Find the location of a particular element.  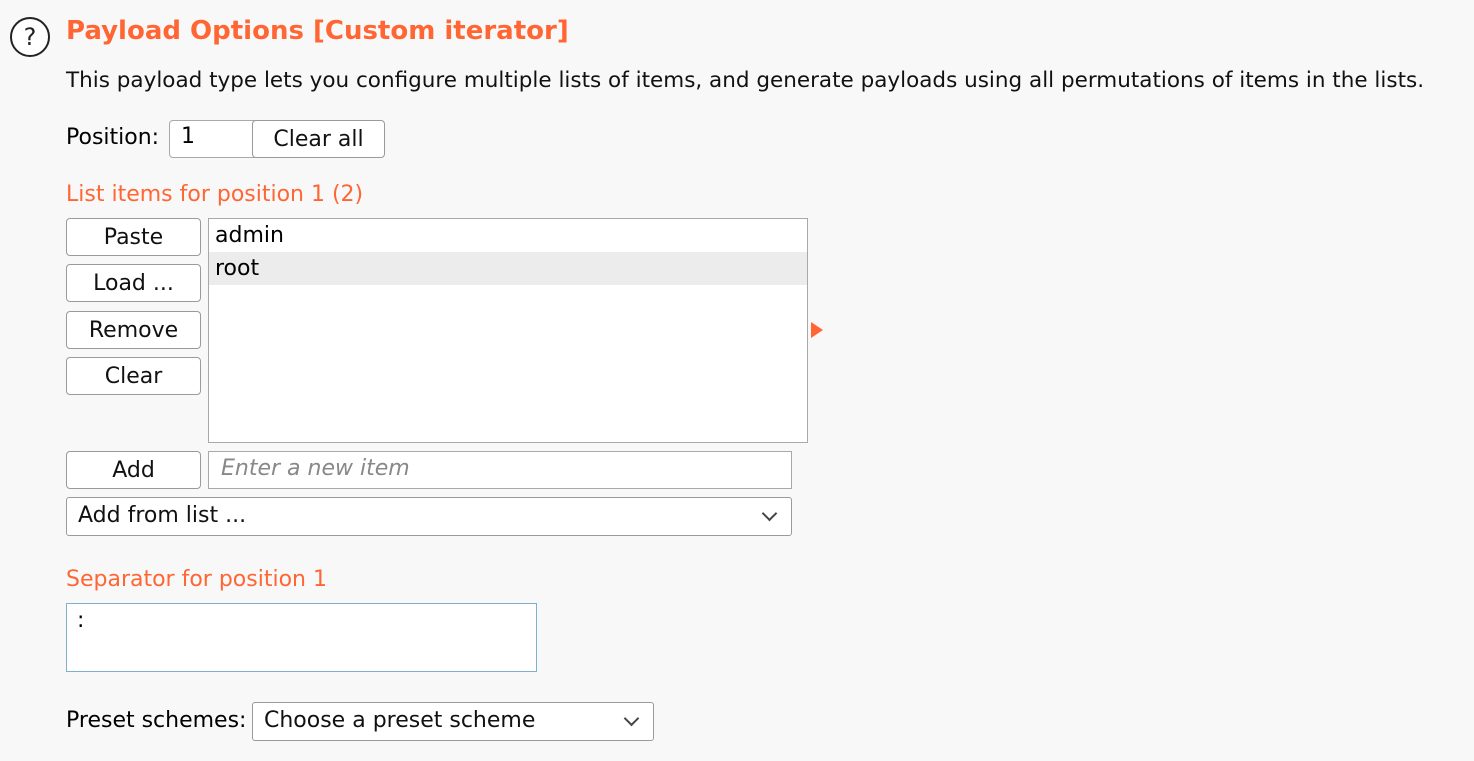

preset-schemes-dropdown: Choose a preset scheme is located at coordinates (453, 721).